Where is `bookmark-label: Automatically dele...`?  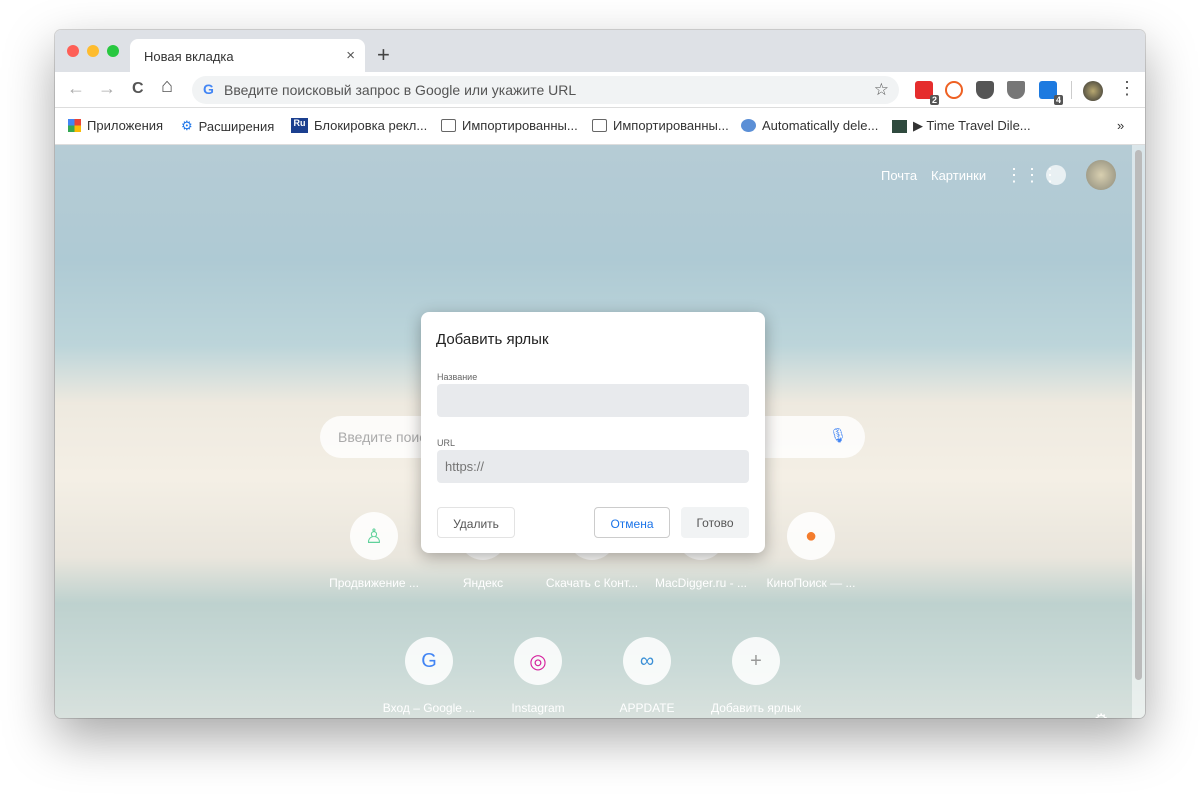 bookmark-label: Automatically dele... is located at coordinates (820, 125).